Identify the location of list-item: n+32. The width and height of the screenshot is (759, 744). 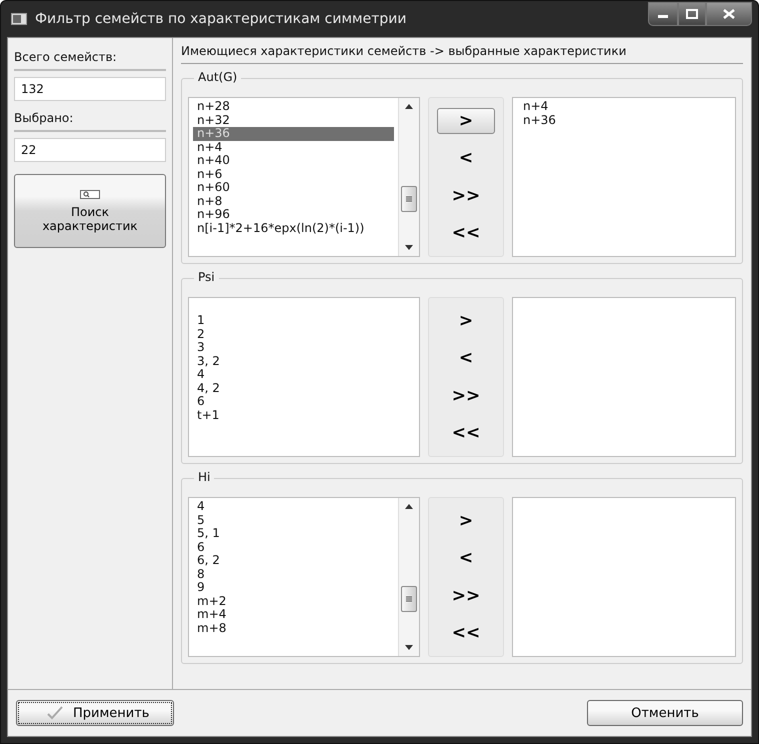
(293, 120).